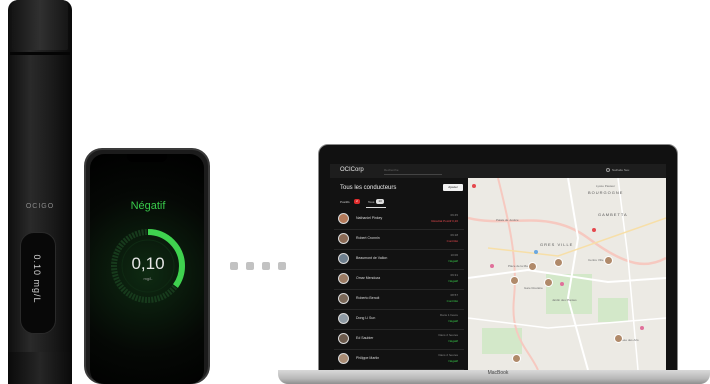  What do you see at coordinates (606, 192) in the screenshot?
I see `map-label: BOURGOGNE` at bounding box center [606, 192].